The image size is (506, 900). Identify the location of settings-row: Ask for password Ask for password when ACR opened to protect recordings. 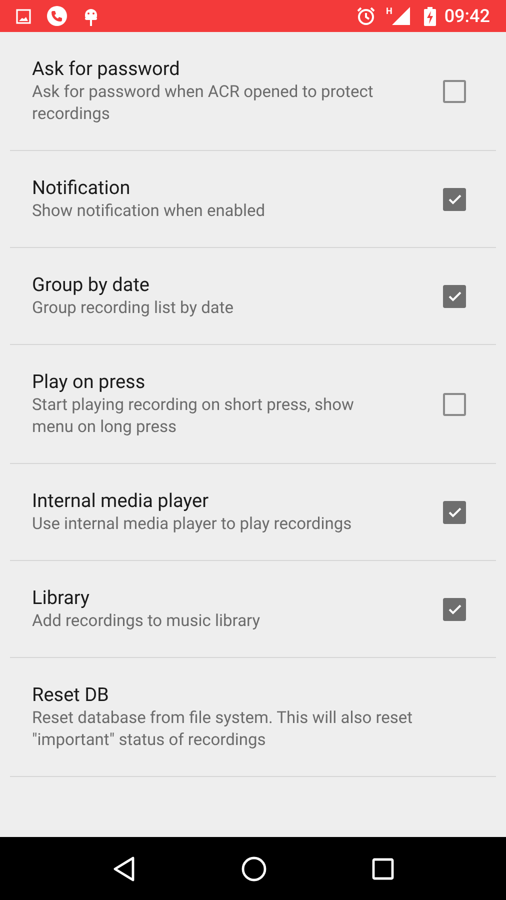
(253, 91).